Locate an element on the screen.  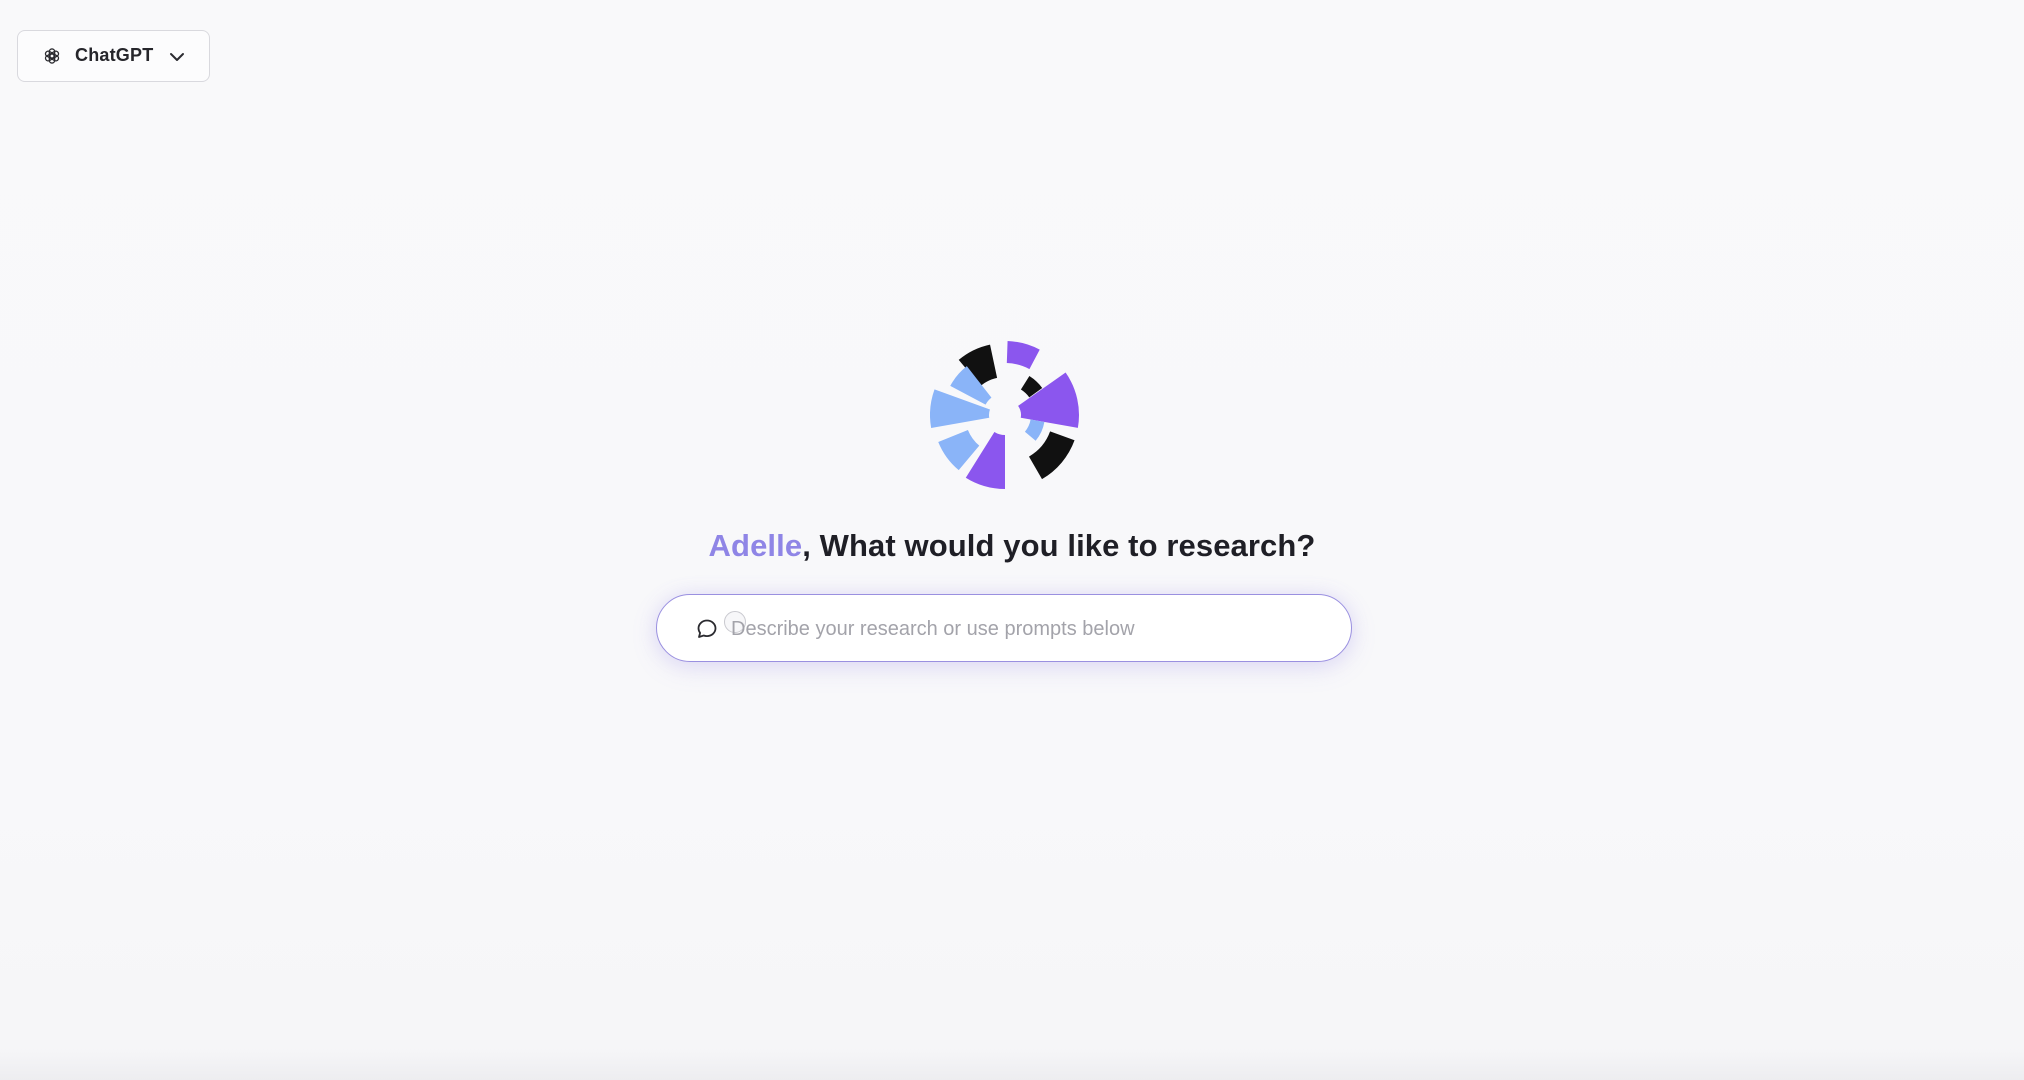
model-selector-dropdown: ChatGPT is located at coordinates (113, 56).